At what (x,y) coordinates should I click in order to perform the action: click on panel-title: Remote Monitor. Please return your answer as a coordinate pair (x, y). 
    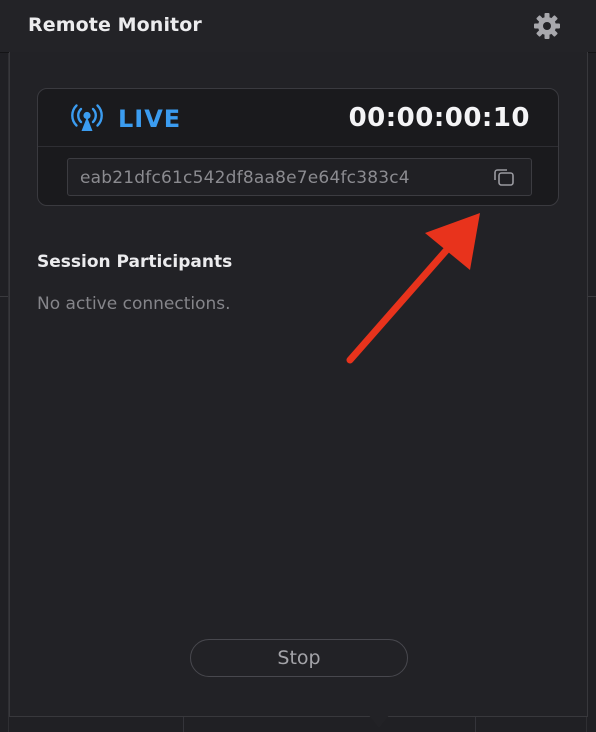
    Looking at the image, I should click on (115, 25).